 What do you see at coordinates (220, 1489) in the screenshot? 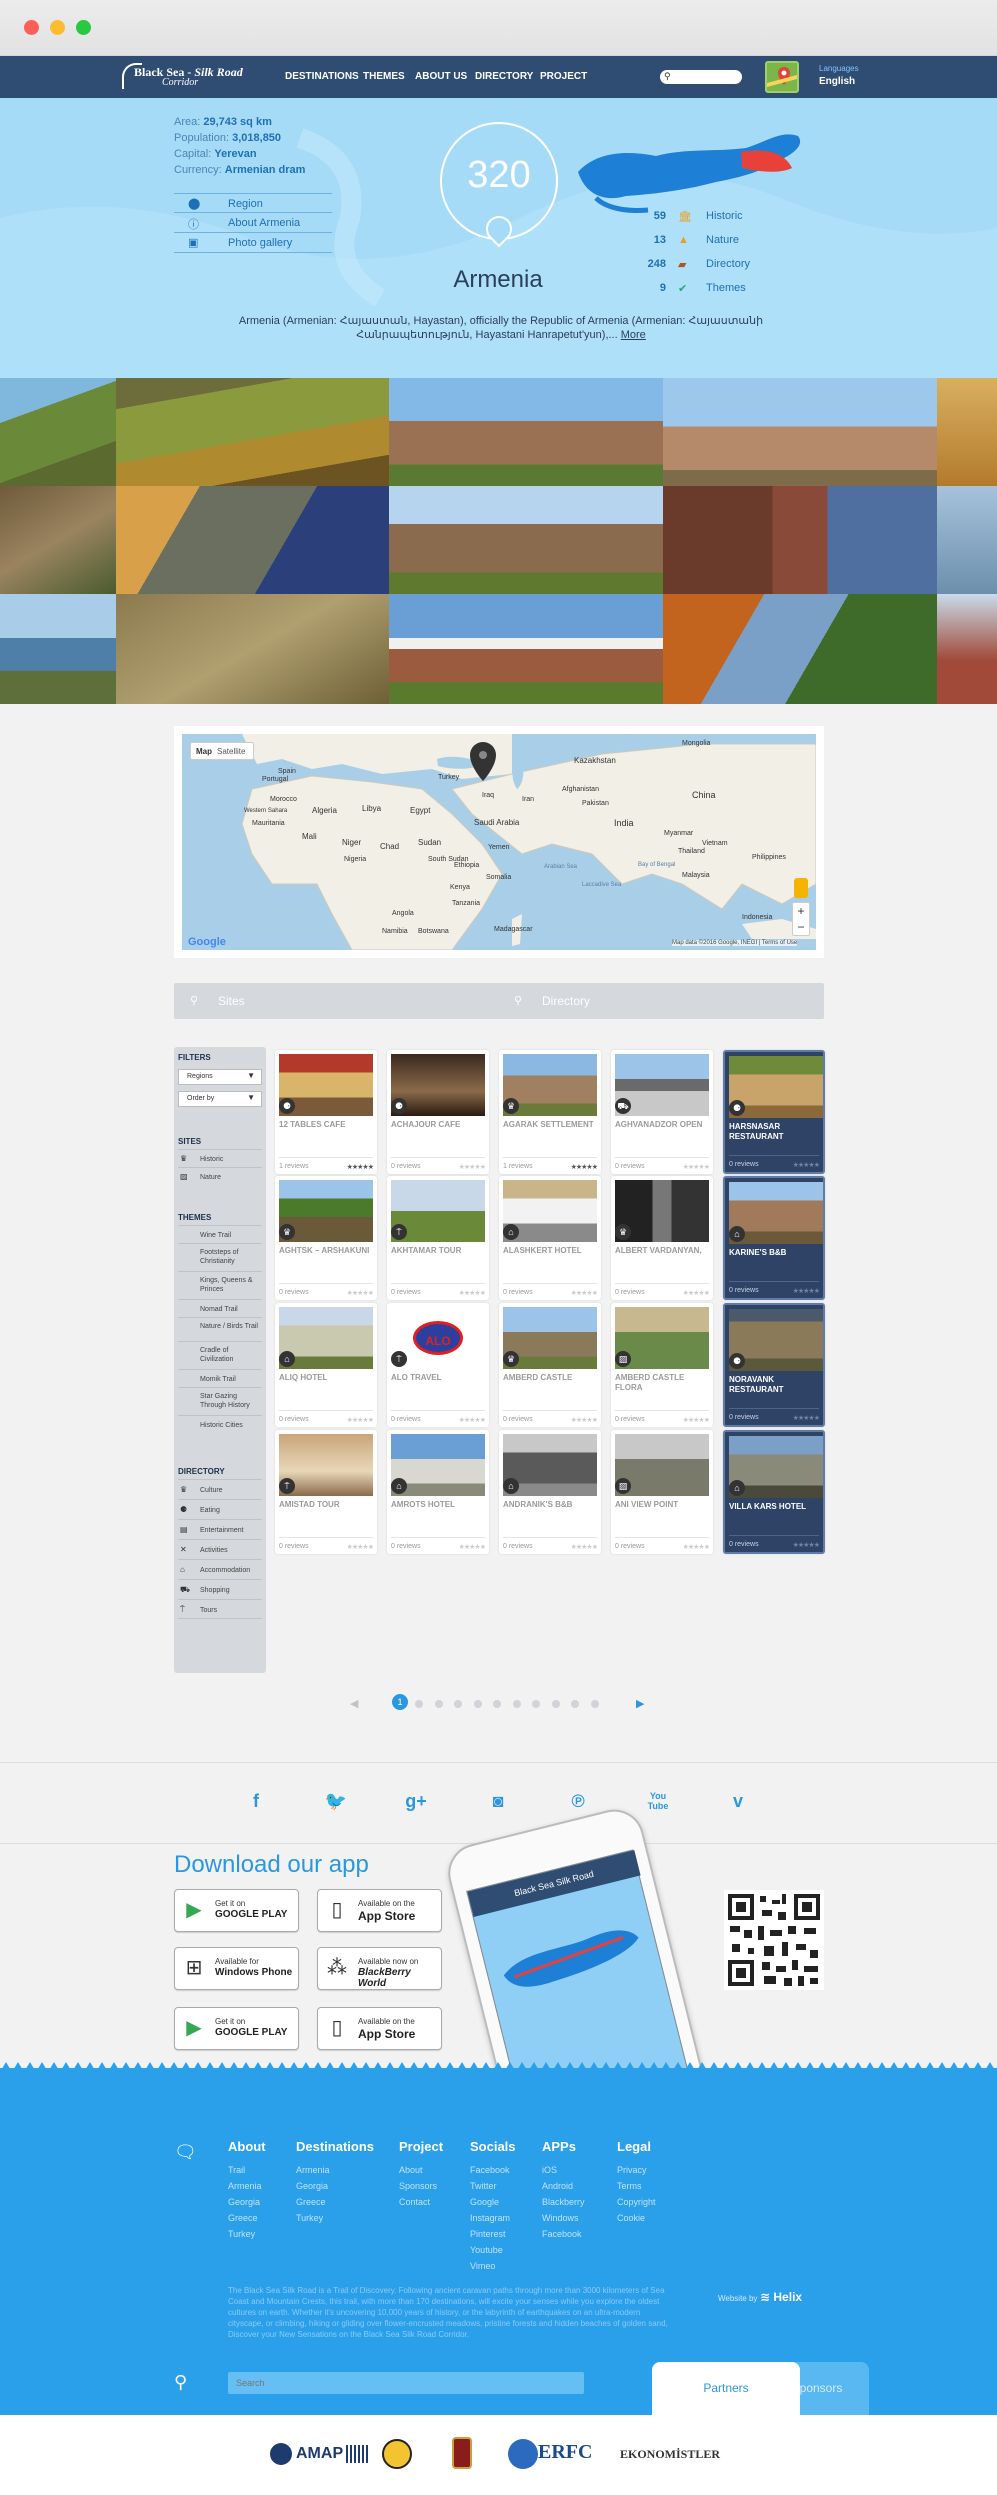
I see `directory-culture: ♛ Culture` at bounding box center [220, 1489].